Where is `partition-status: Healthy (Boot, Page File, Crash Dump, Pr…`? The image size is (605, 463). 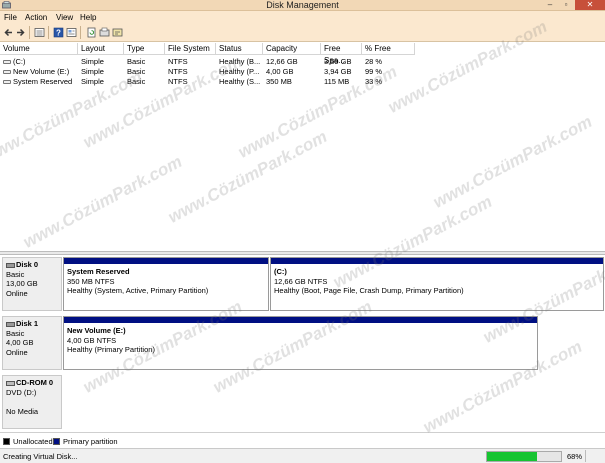
partition-status: Healthy (Boot, Page File, Crash Dump, Pr… is located at coordinates (369, 290).